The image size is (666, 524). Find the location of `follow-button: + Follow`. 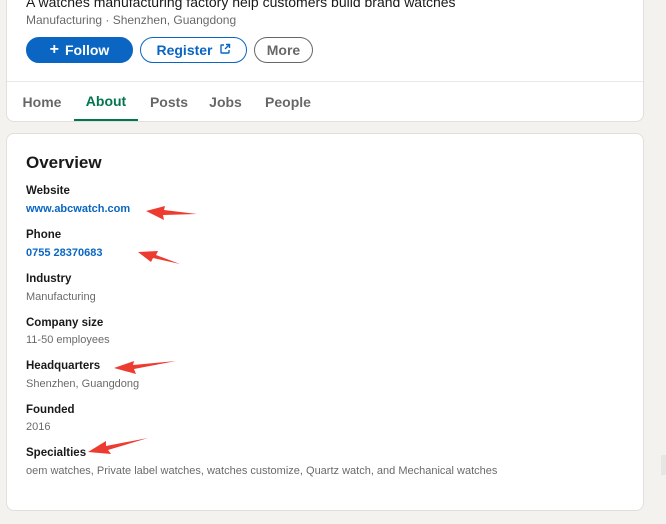

follow-button: + Follow is located at coordinates (79, 50).